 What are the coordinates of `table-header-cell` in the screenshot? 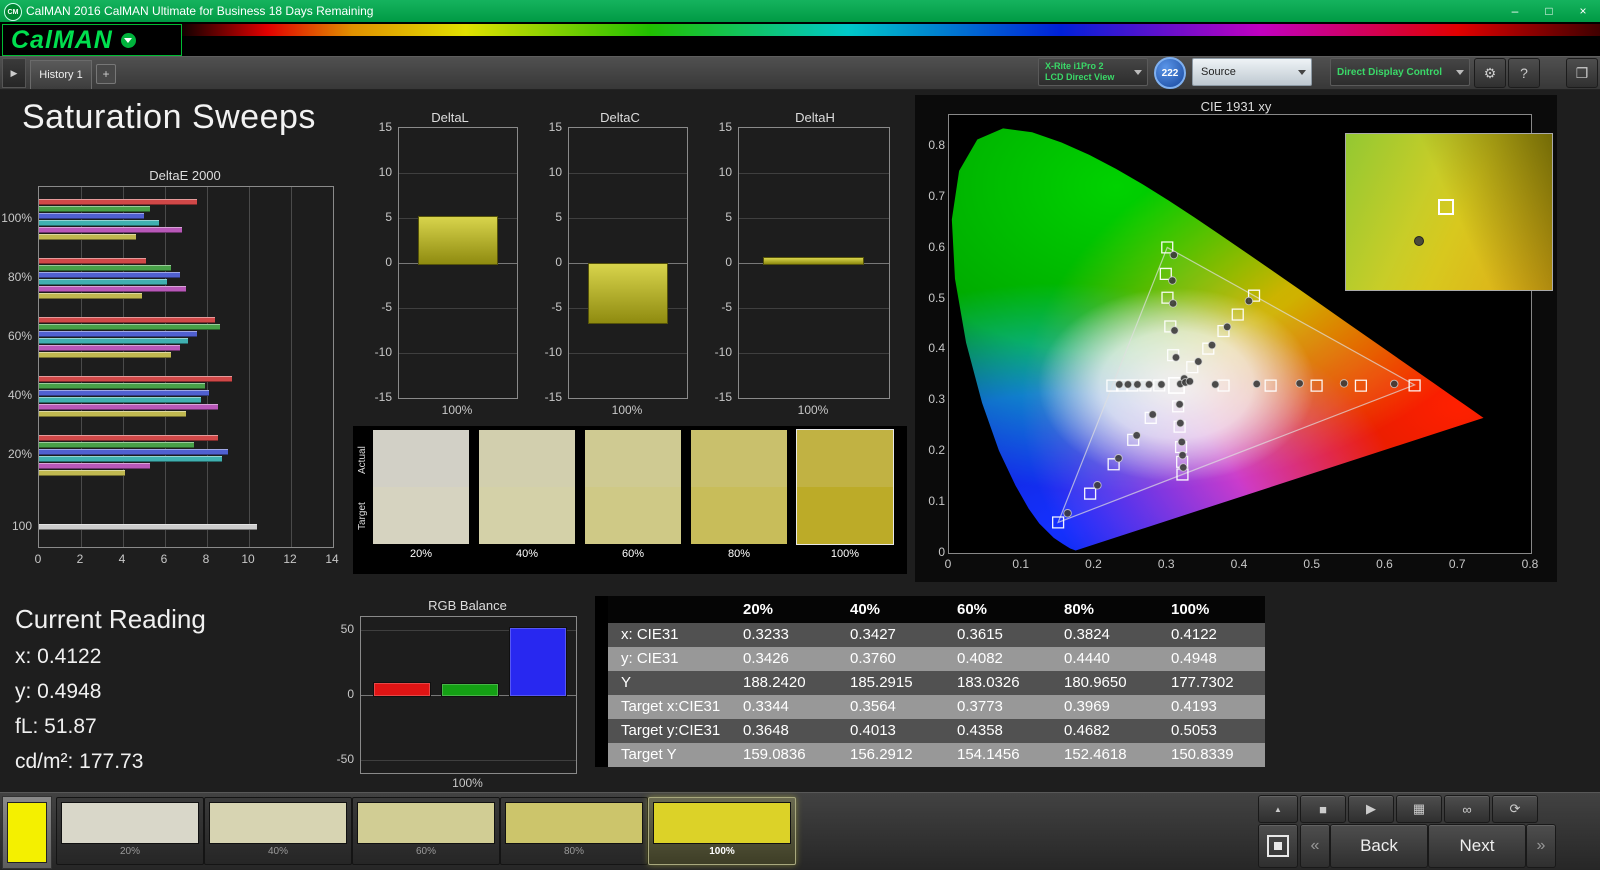 It's located at (601, 609).